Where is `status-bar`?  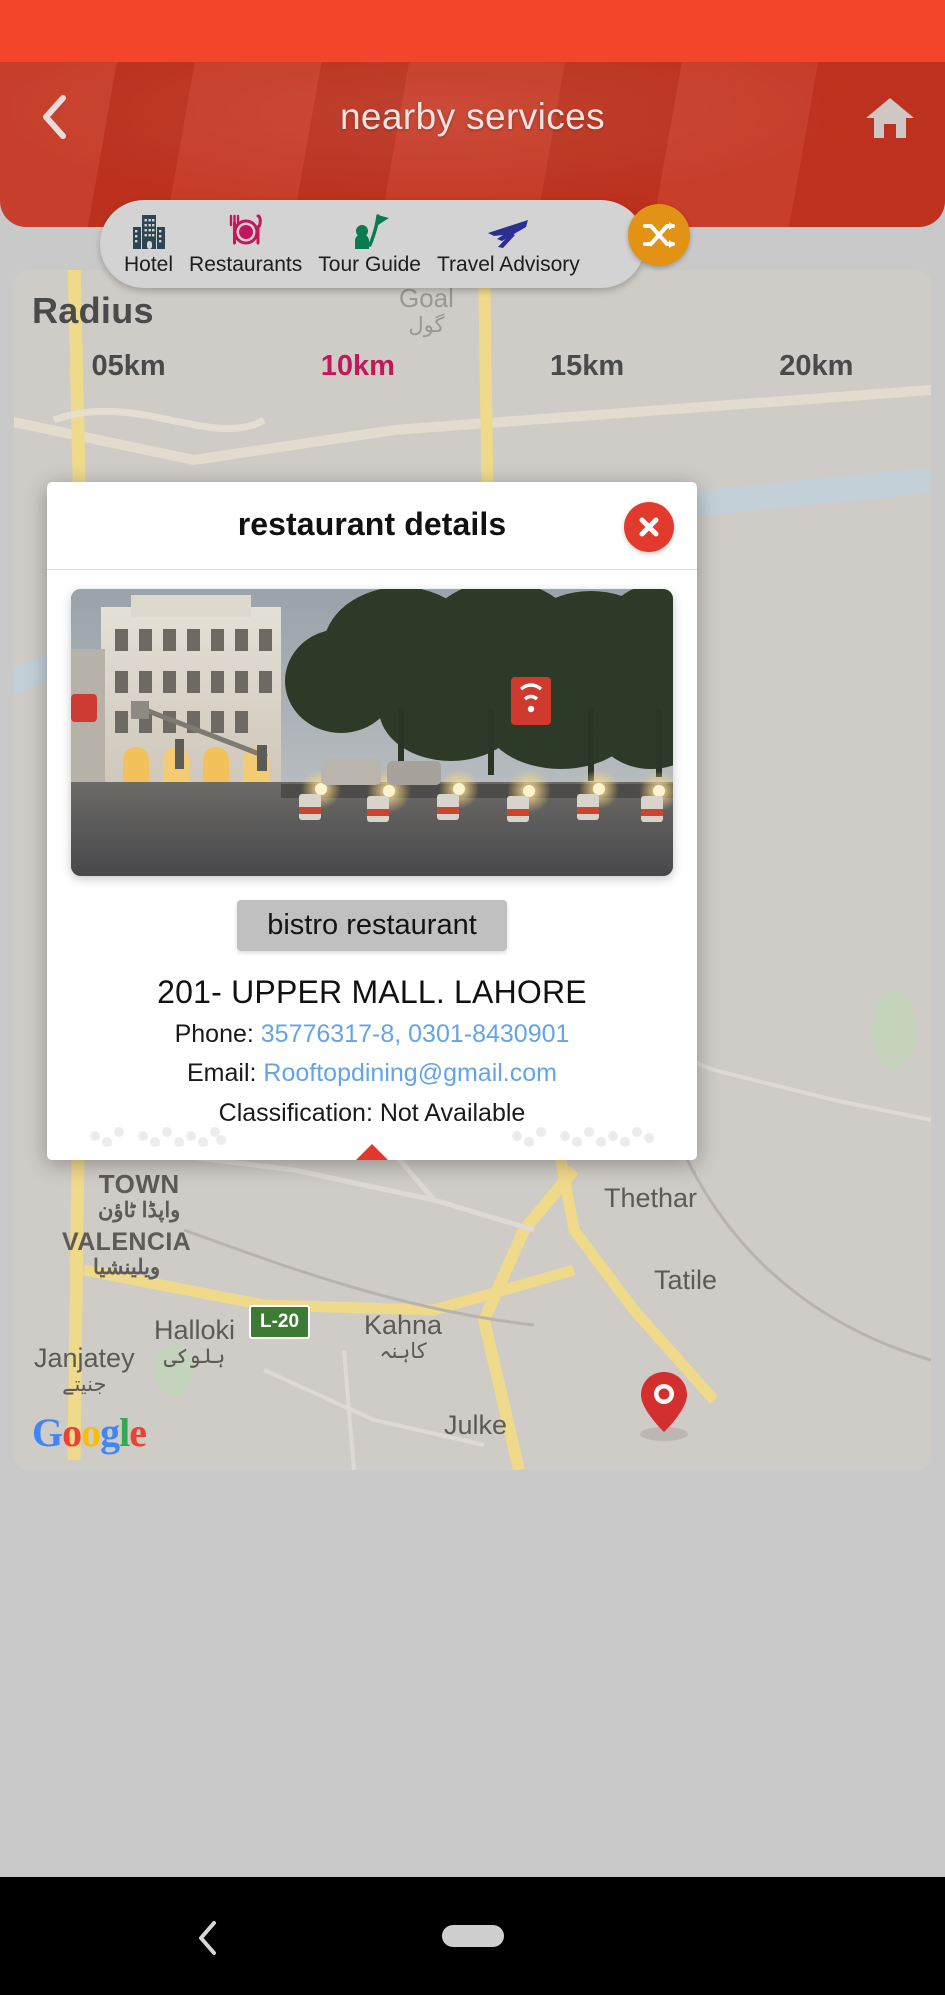 status-bar is located at coordinates (472, 31).